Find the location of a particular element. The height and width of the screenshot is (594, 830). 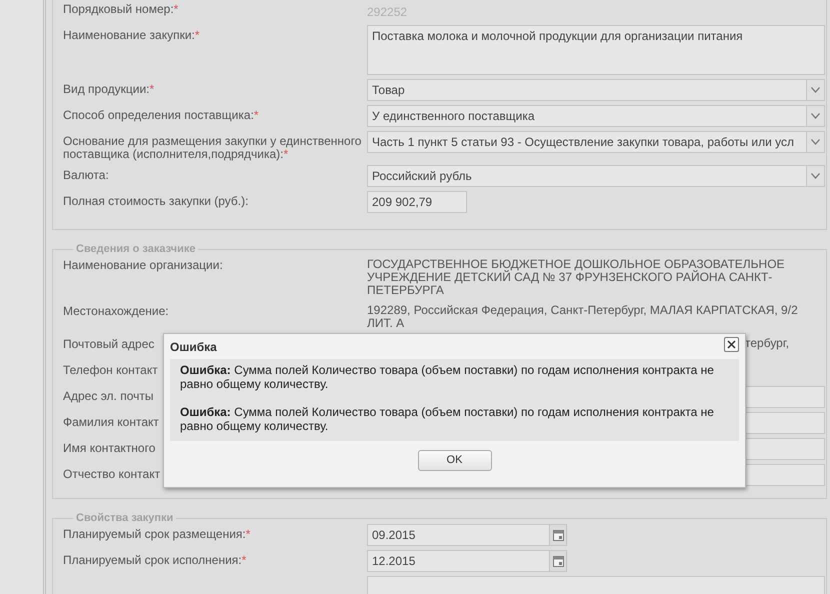

field-label: Имя контактного is located at coordinates (109, 448).